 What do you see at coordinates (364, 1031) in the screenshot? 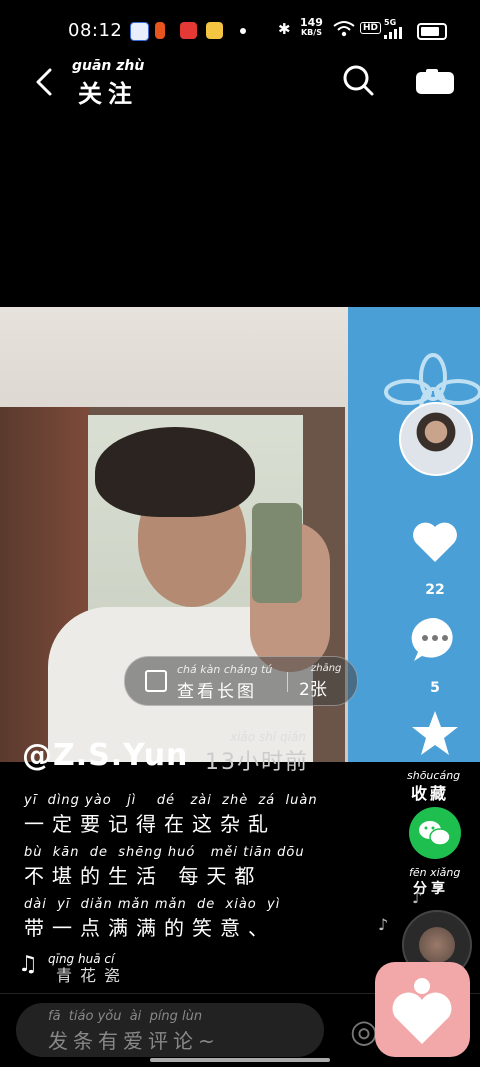
I see `at-mention-icon: ◎` at bounding box center [364, 1031].